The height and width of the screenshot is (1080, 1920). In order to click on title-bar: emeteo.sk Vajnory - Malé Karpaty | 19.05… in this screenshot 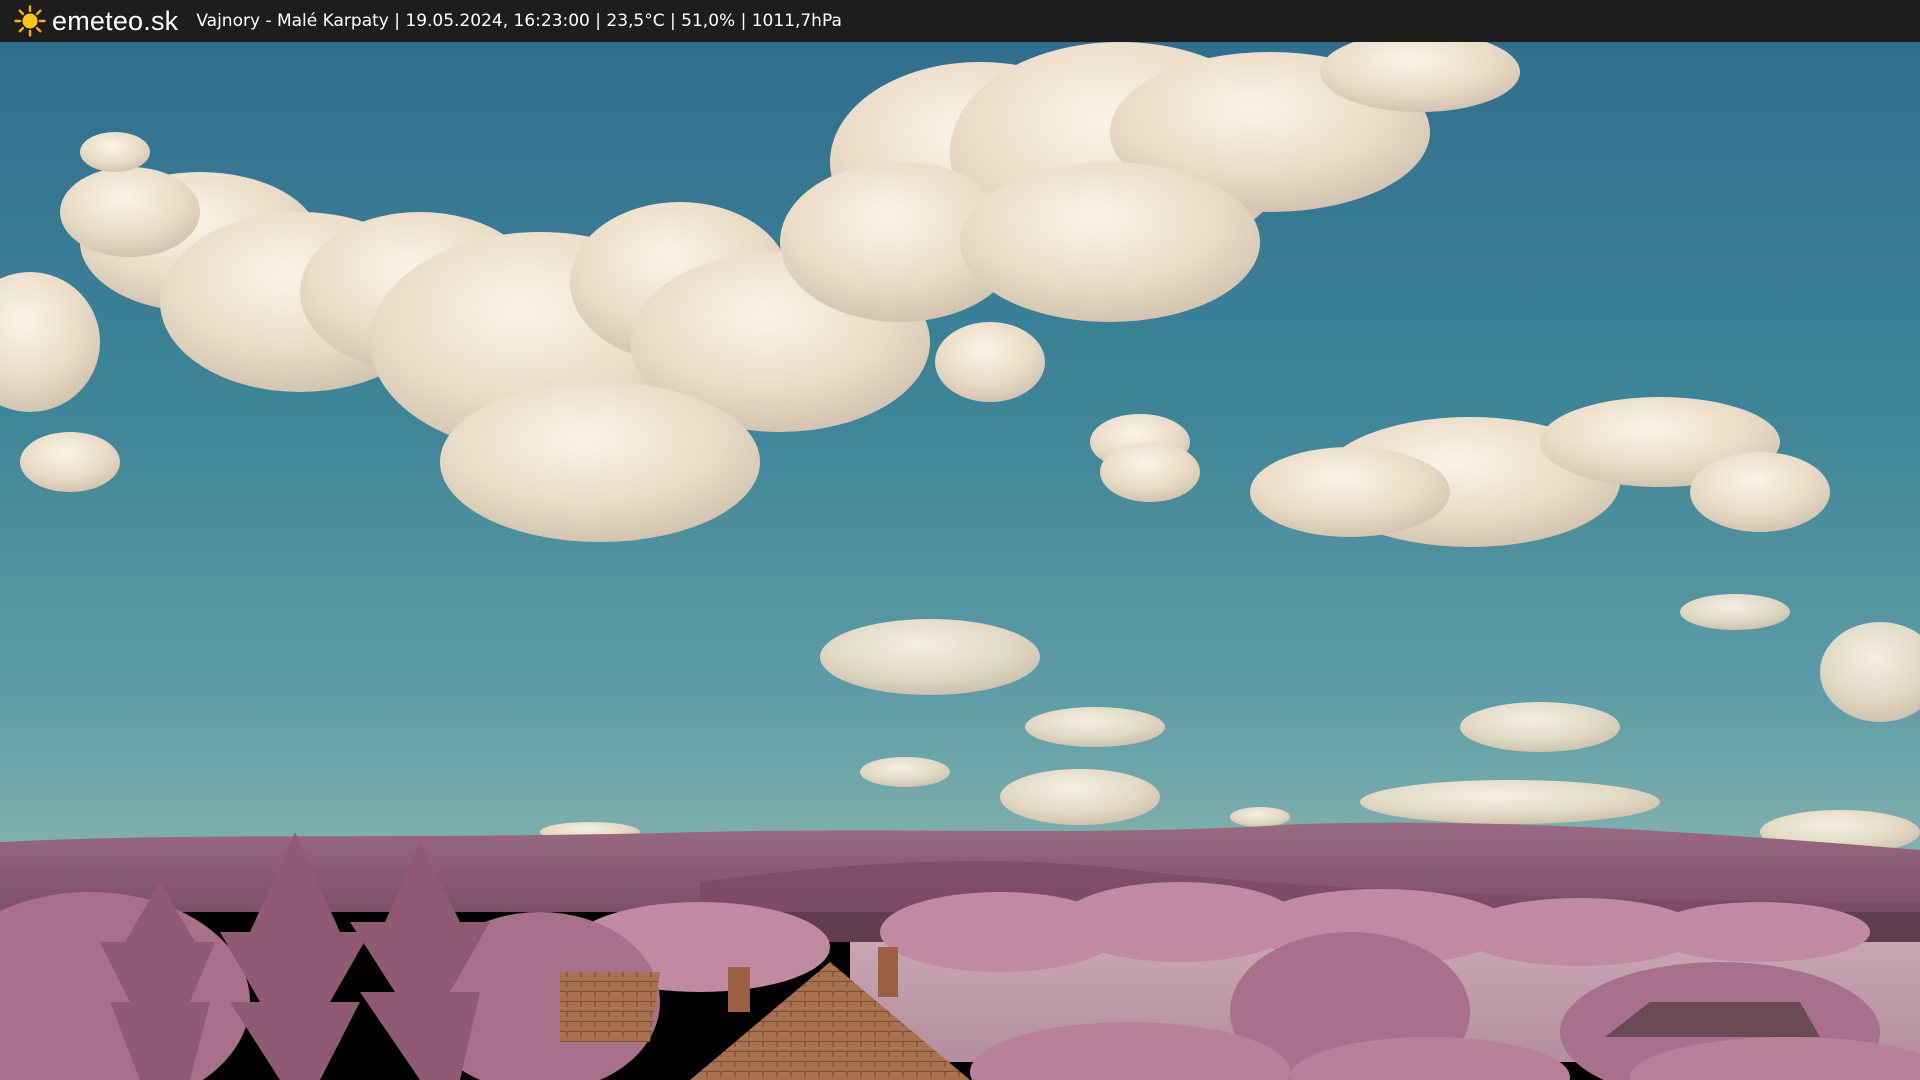, I will do `click(960, 21)`.